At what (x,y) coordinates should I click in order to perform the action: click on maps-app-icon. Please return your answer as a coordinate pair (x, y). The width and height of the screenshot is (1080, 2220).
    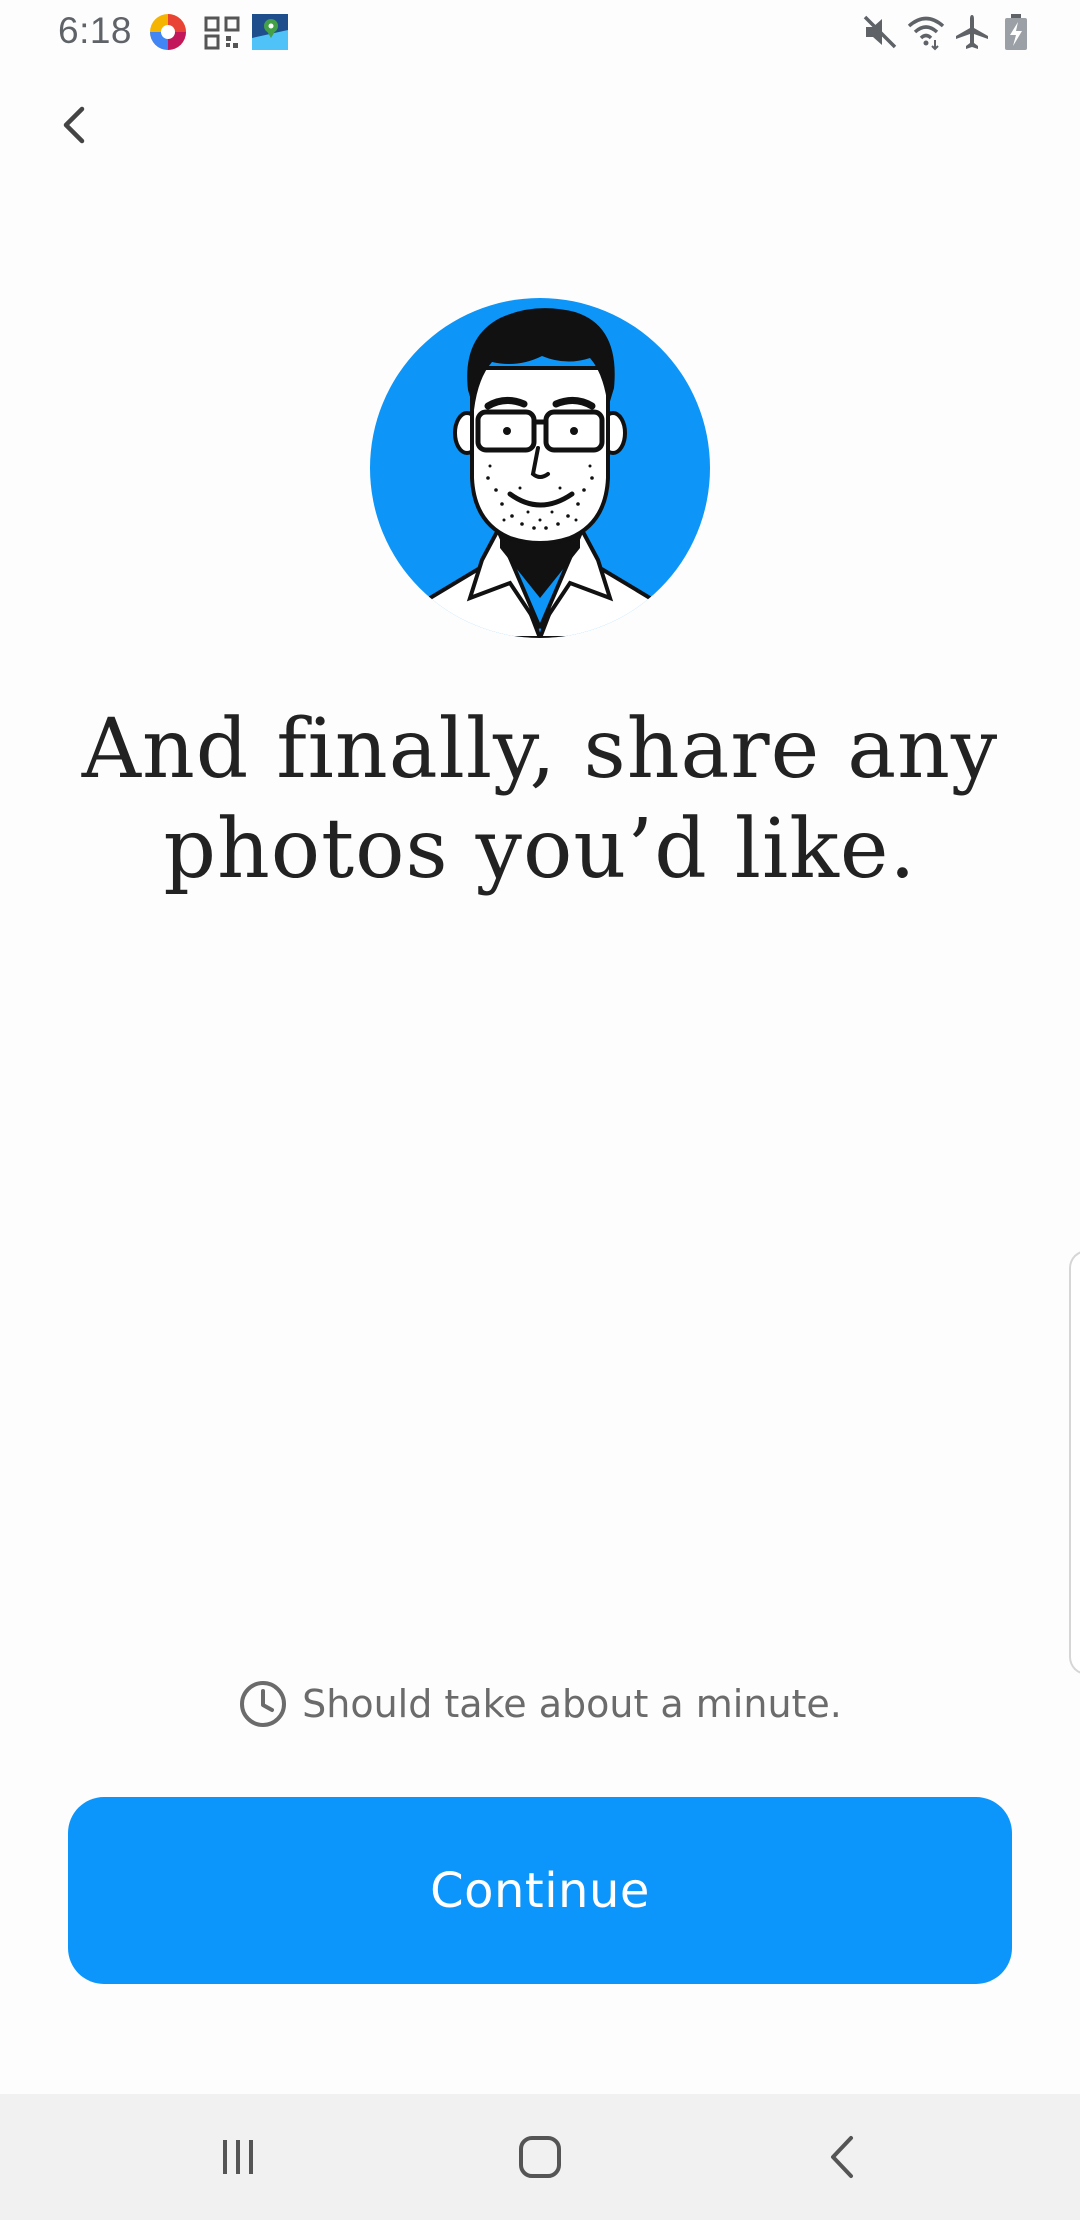
    Looking at the image, I should click on (270, 32).